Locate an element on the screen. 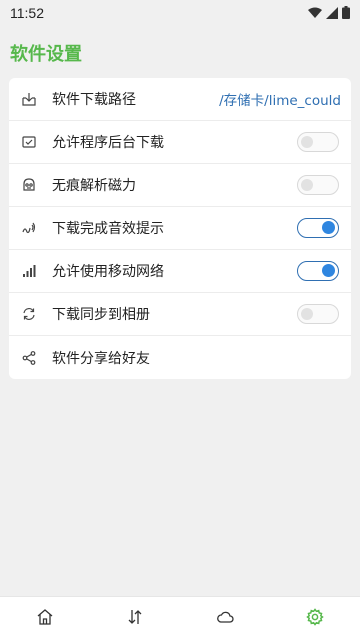 The image size is (360, 640). nav-home is located at coordinates (45, 619).